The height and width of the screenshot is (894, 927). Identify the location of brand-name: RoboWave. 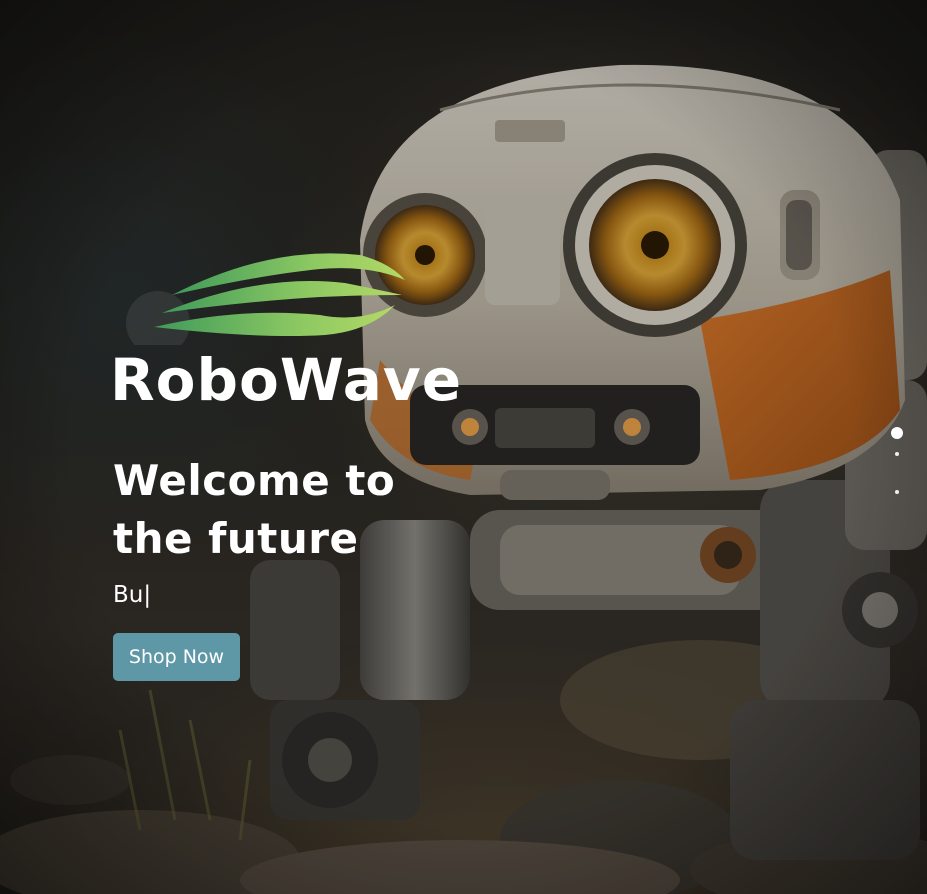
(286, 380).